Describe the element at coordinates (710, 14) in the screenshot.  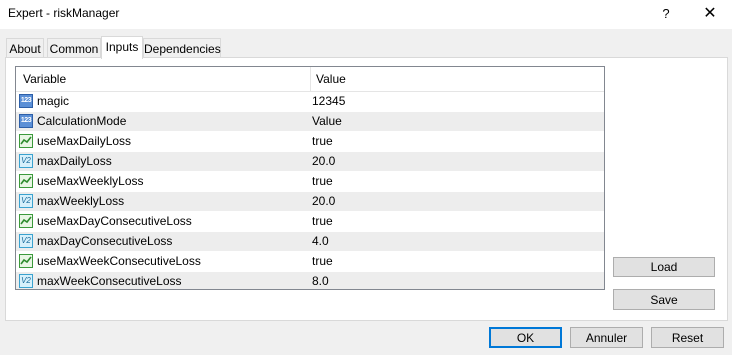
I see `close-button: ✕` at that location.